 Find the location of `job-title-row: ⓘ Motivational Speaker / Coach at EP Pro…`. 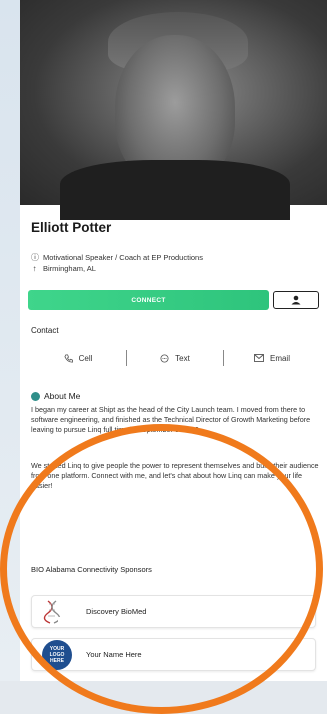

job-title-row: ⓘ Motivational Speaker / Coach at EP Pro… is located at coordinates (117, 257).